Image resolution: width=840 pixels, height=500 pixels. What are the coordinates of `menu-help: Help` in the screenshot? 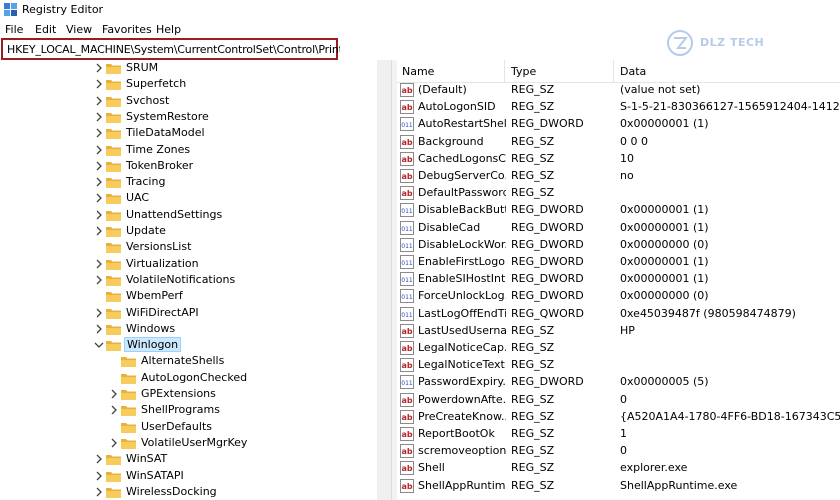 It's located at (168, 29).